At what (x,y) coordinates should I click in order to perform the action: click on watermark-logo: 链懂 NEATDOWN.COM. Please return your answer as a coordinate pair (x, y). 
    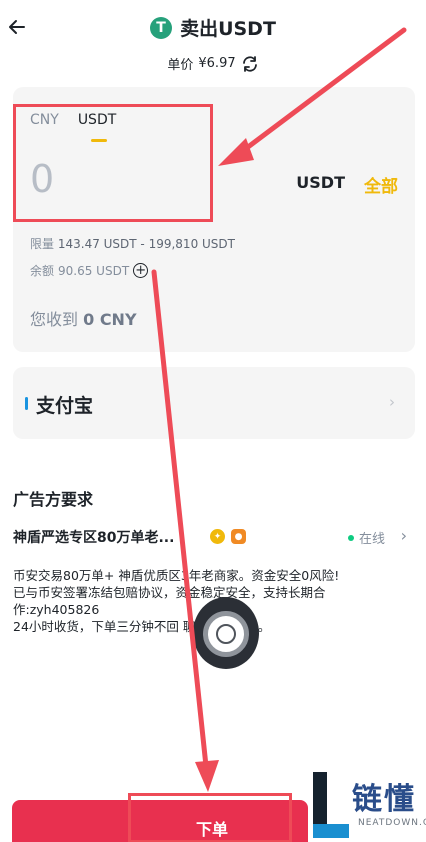
    Looking at the image, I should click on (368, 807).